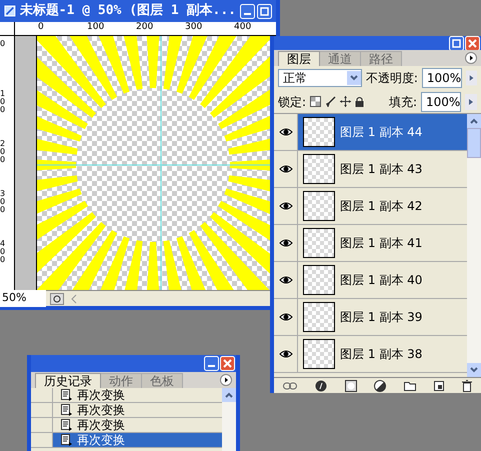 This screenshot has width=481, height=451. Describe the element at coordinates (439, 385) in the screenshot. I see `new-layer-icon` at that location.